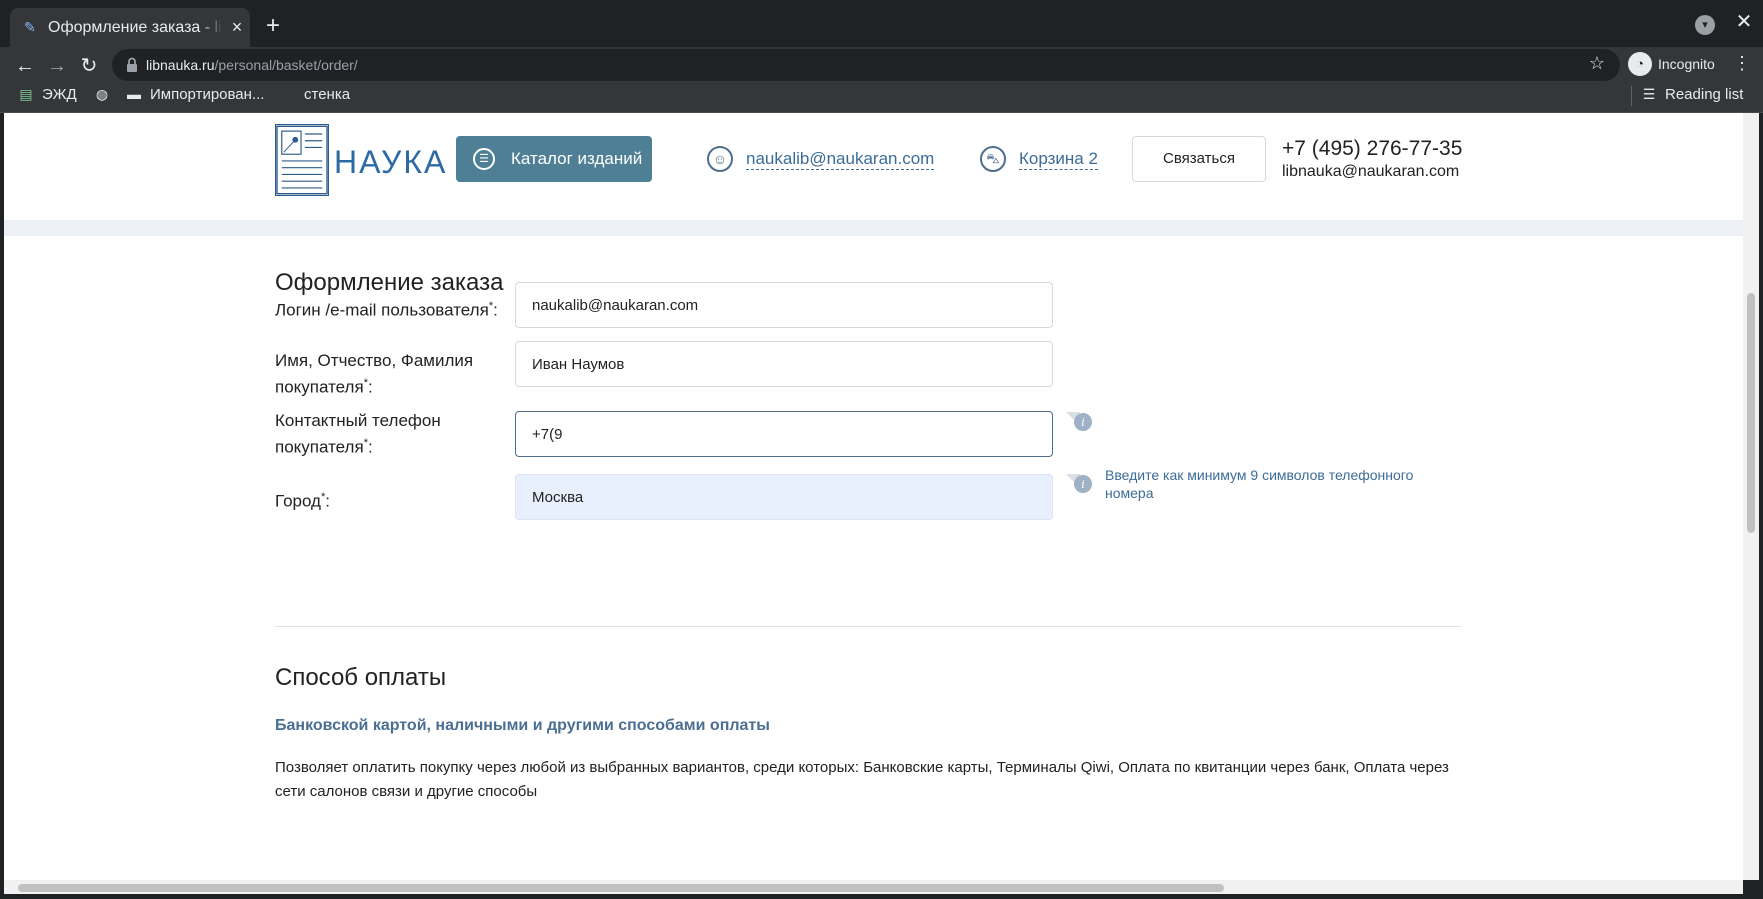  What do you see at coordinates (1080, 485) in the screenshot?
I see `city-info-icon: i` at bounding box center [1080, 485].